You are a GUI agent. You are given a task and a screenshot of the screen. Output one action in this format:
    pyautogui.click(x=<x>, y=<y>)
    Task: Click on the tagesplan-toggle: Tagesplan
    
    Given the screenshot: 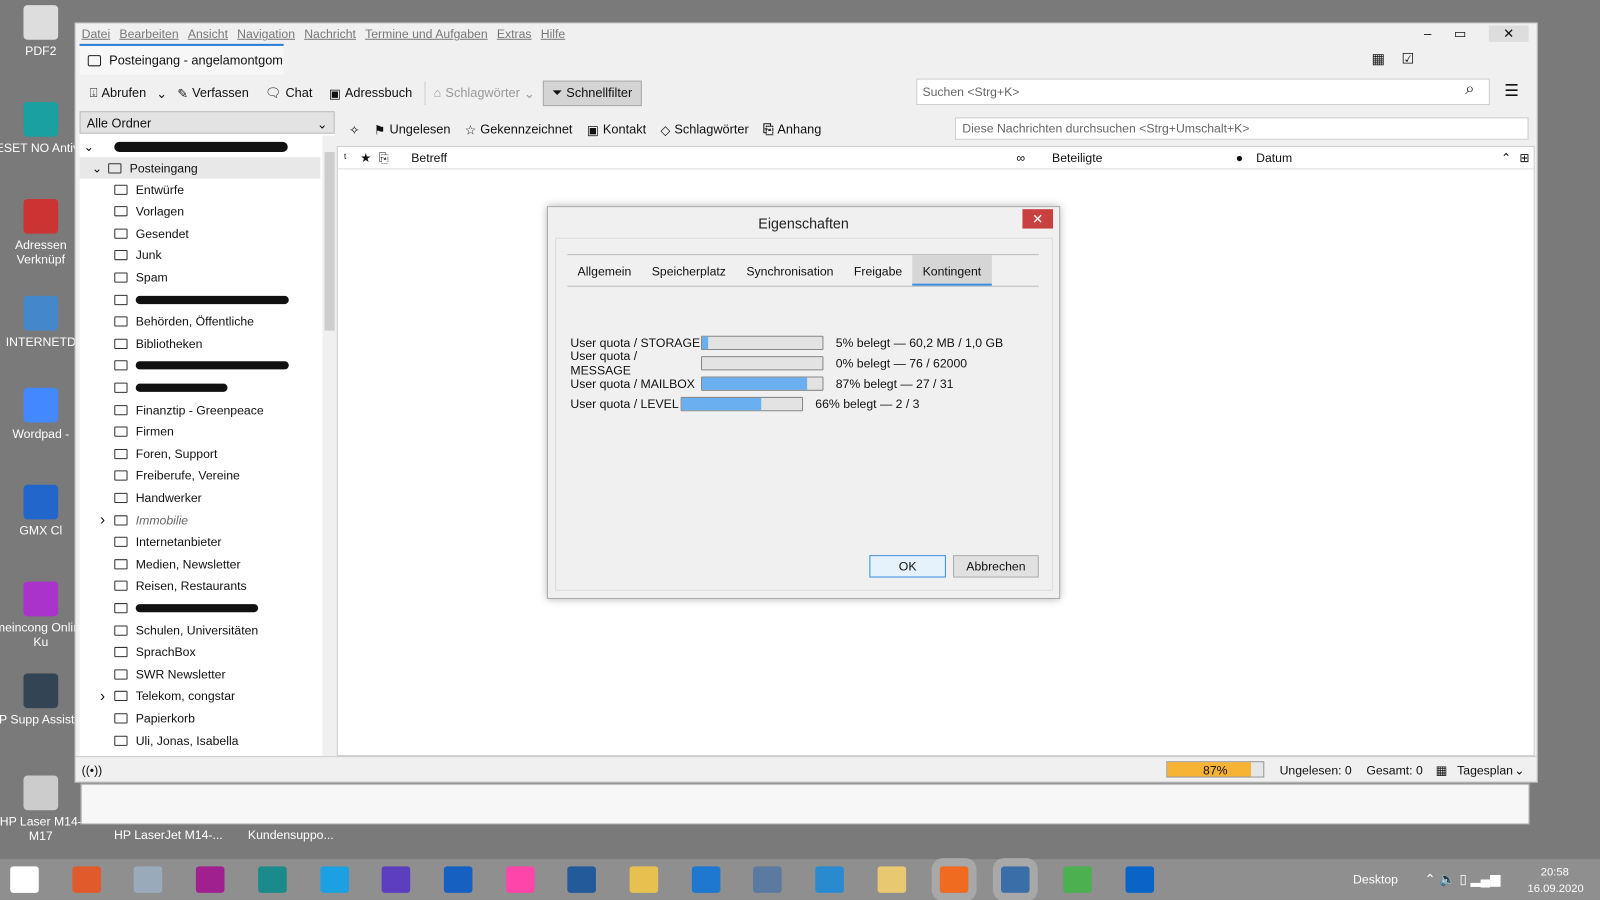 What is the action you would take?
    pyautogui.click(x=1485, y=770)
    